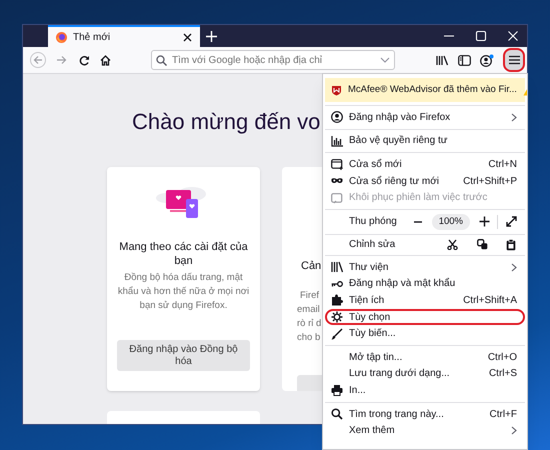 Image resolution: width=550 pixels, height=450 pixels. Describe the element at coordinates (226, 122) in the screenshot. I see `welcome-heading: Chào mừng đến vo` at that location.